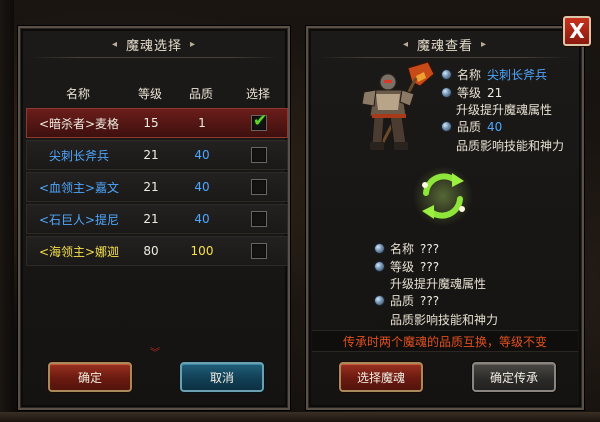 The image size is (600, 422). Describe the element at coordinates (149, 93) in the screenshot. I see `column-header-level: 等级` at that location.